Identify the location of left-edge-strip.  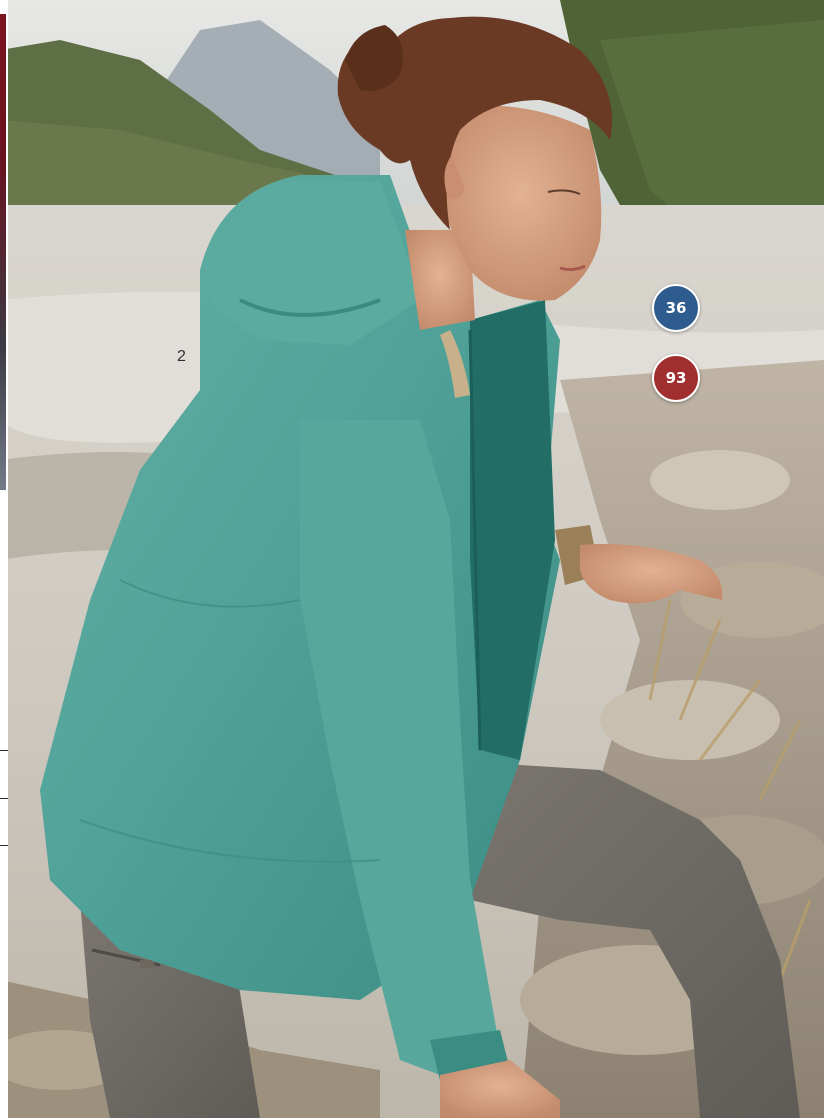
(4, 559).